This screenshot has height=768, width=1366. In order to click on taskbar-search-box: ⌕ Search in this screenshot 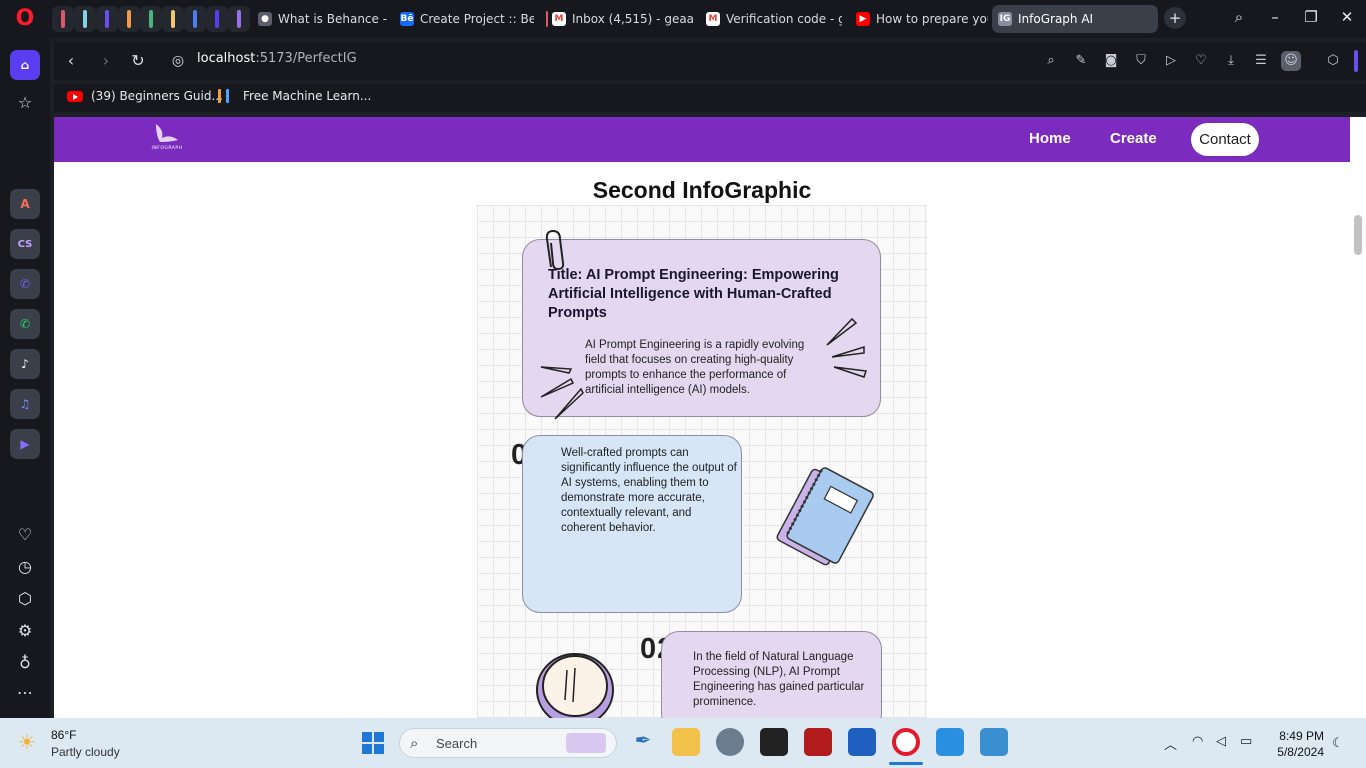, I will do `click(508, 743)`.